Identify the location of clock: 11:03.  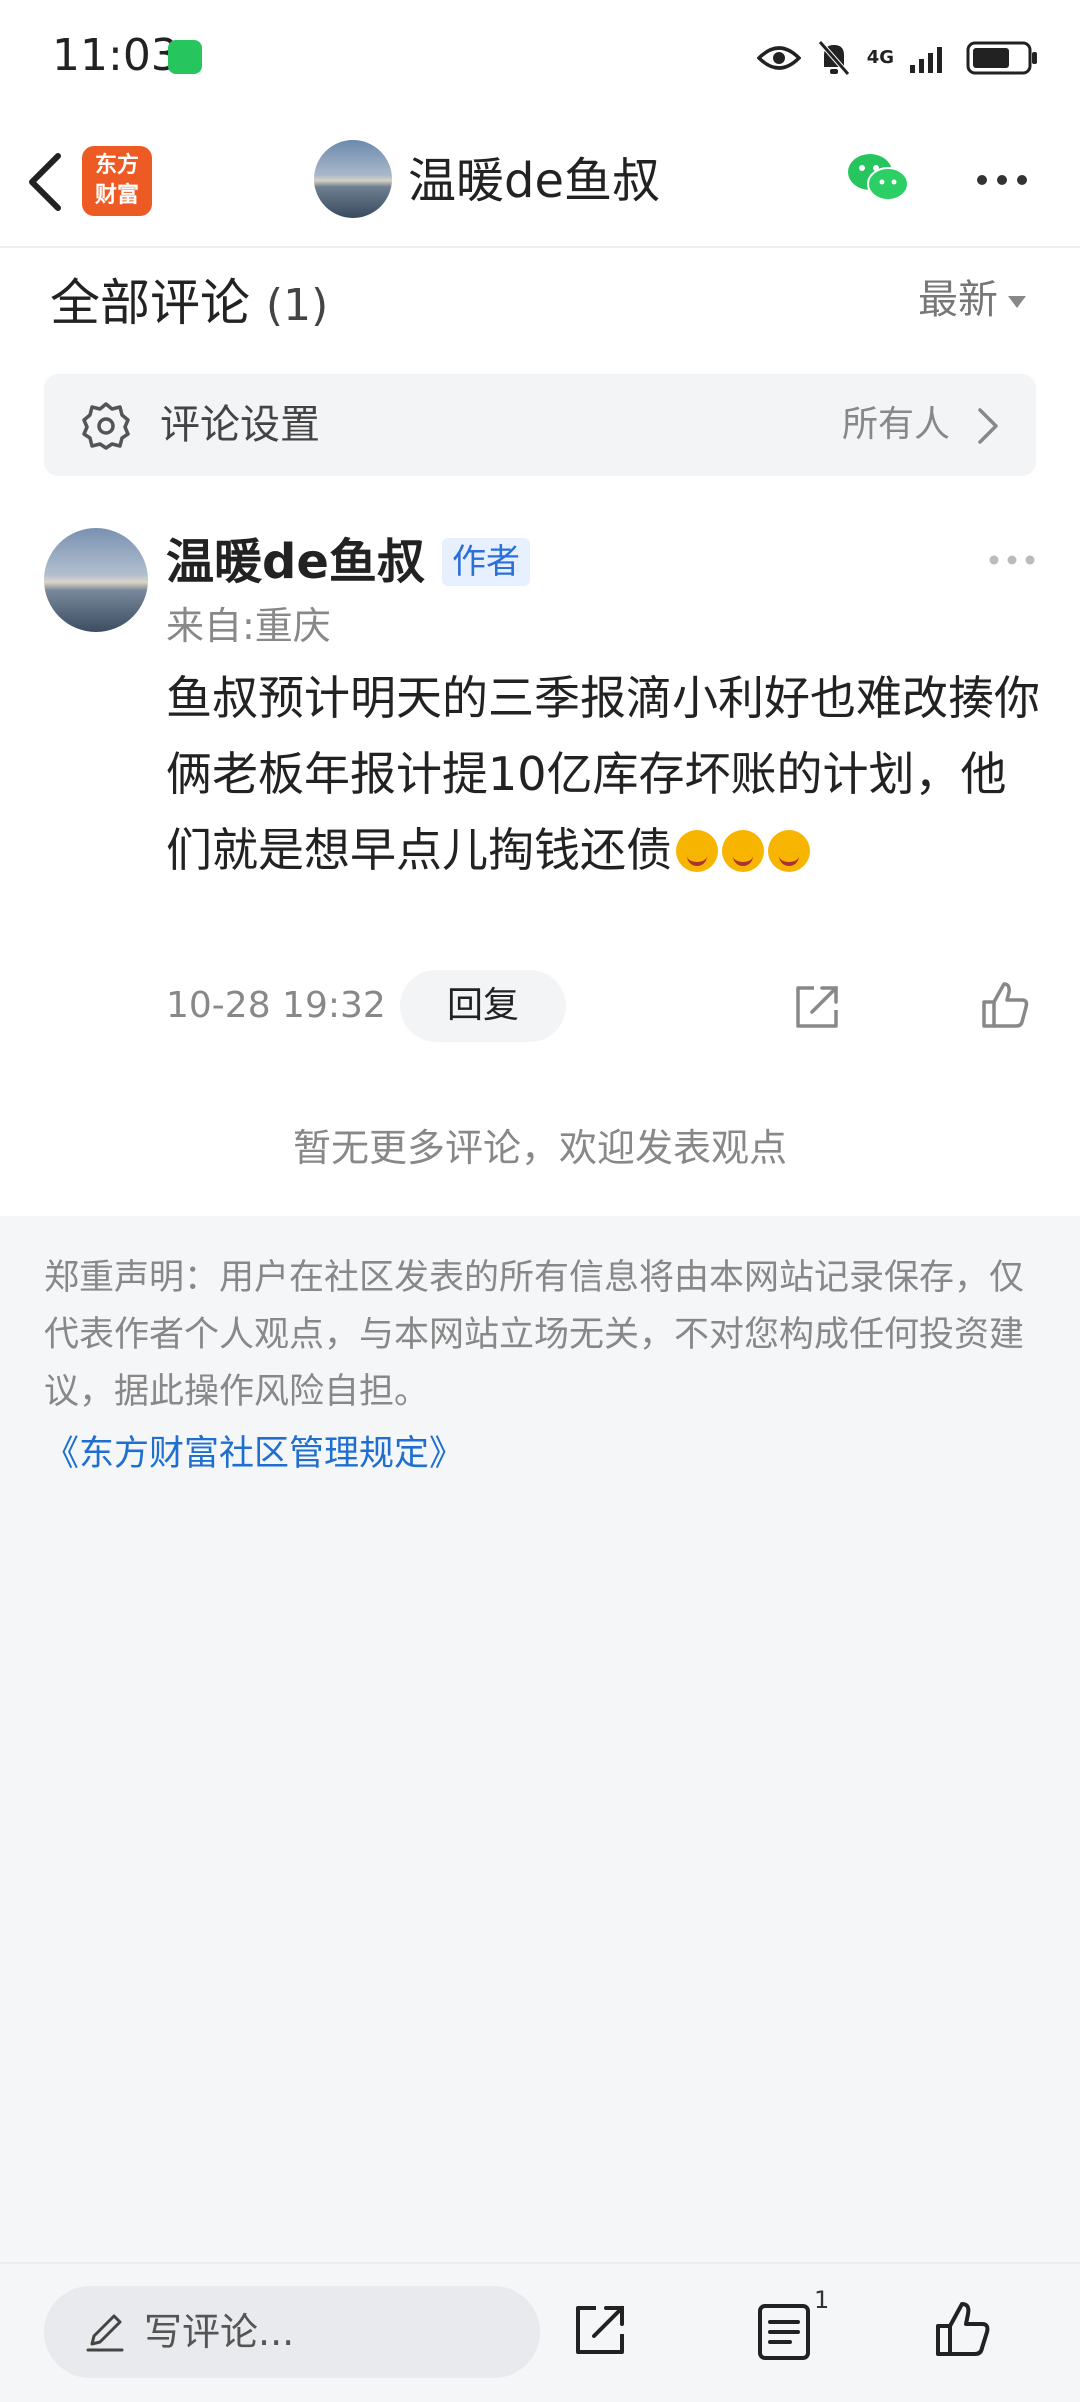
(115, 55).